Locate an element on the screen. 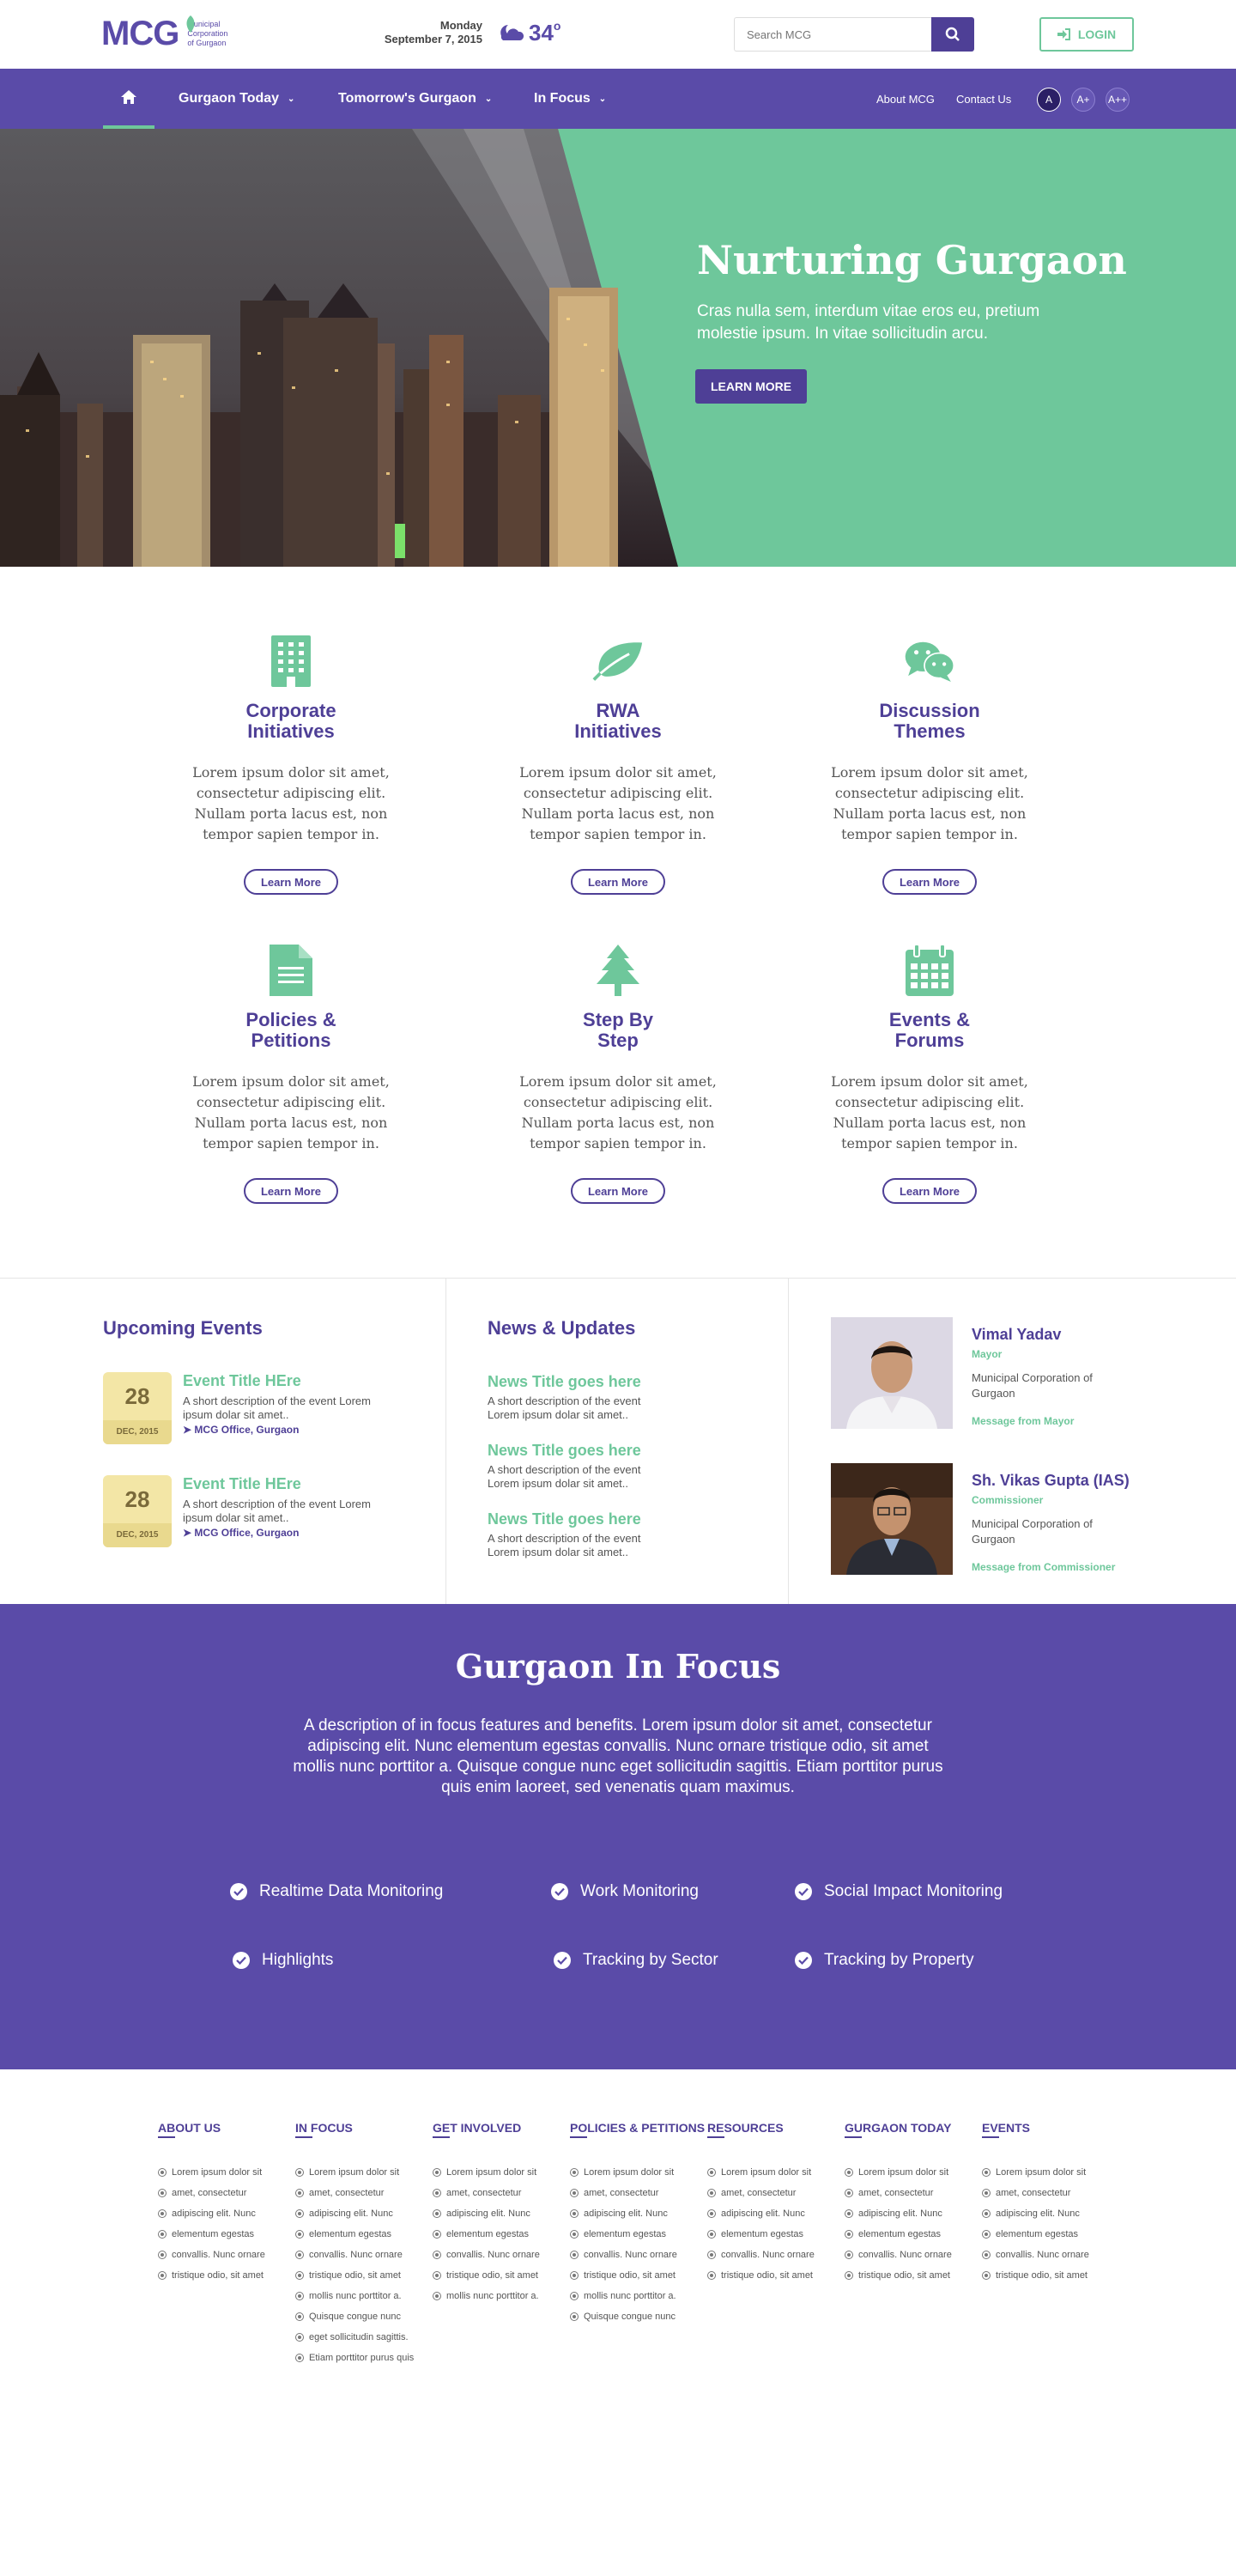 Image resolution: width=1236 pixels, height=2576 pixels. footer-link: eget sollicitudin sagittis. is located at coordinates (364, 2338).